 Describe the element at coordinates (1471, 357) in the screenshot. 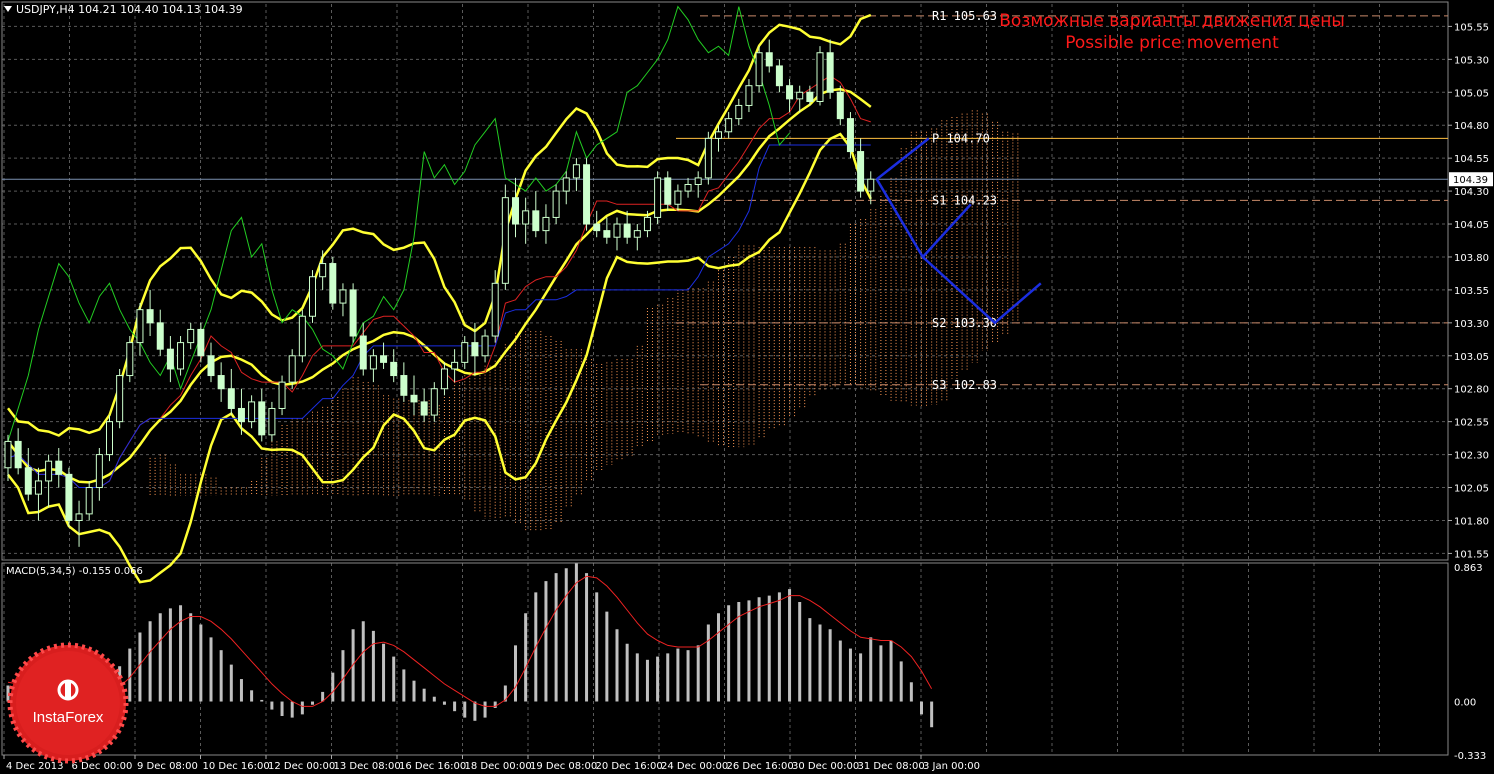

I see `price-tick-label: 103.05` at that location.